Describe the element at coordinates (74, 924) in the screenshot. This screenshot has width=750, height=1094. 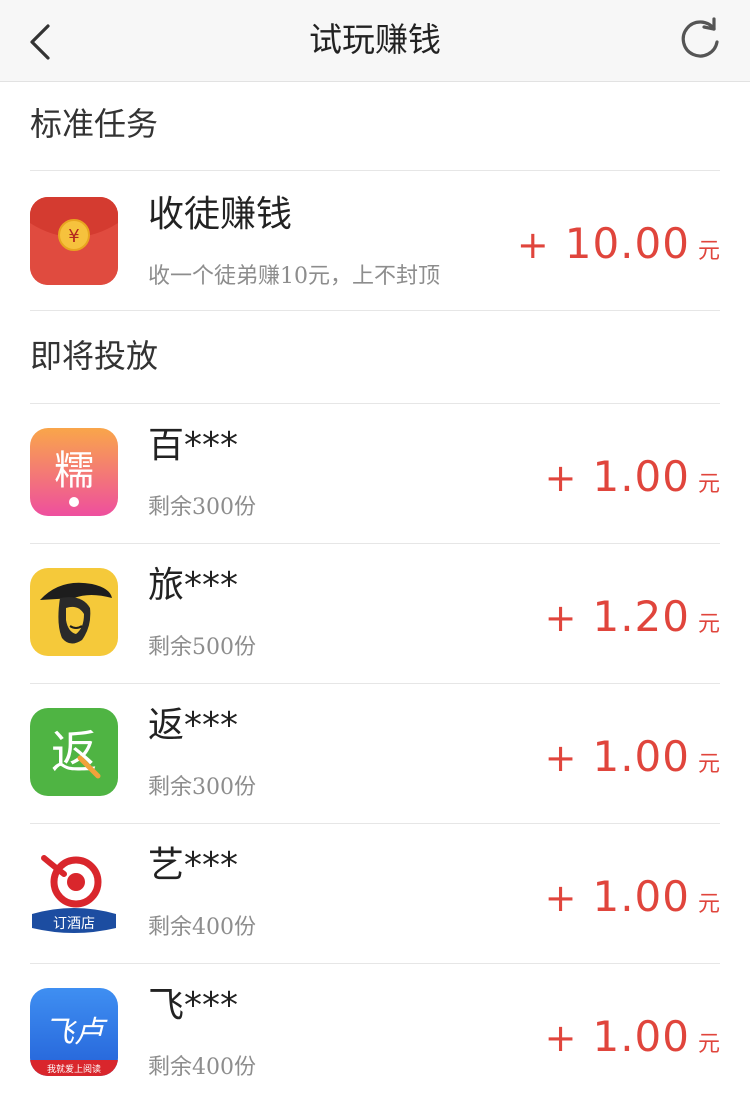
I see `elong-icon-text: 订酒店` at that location.